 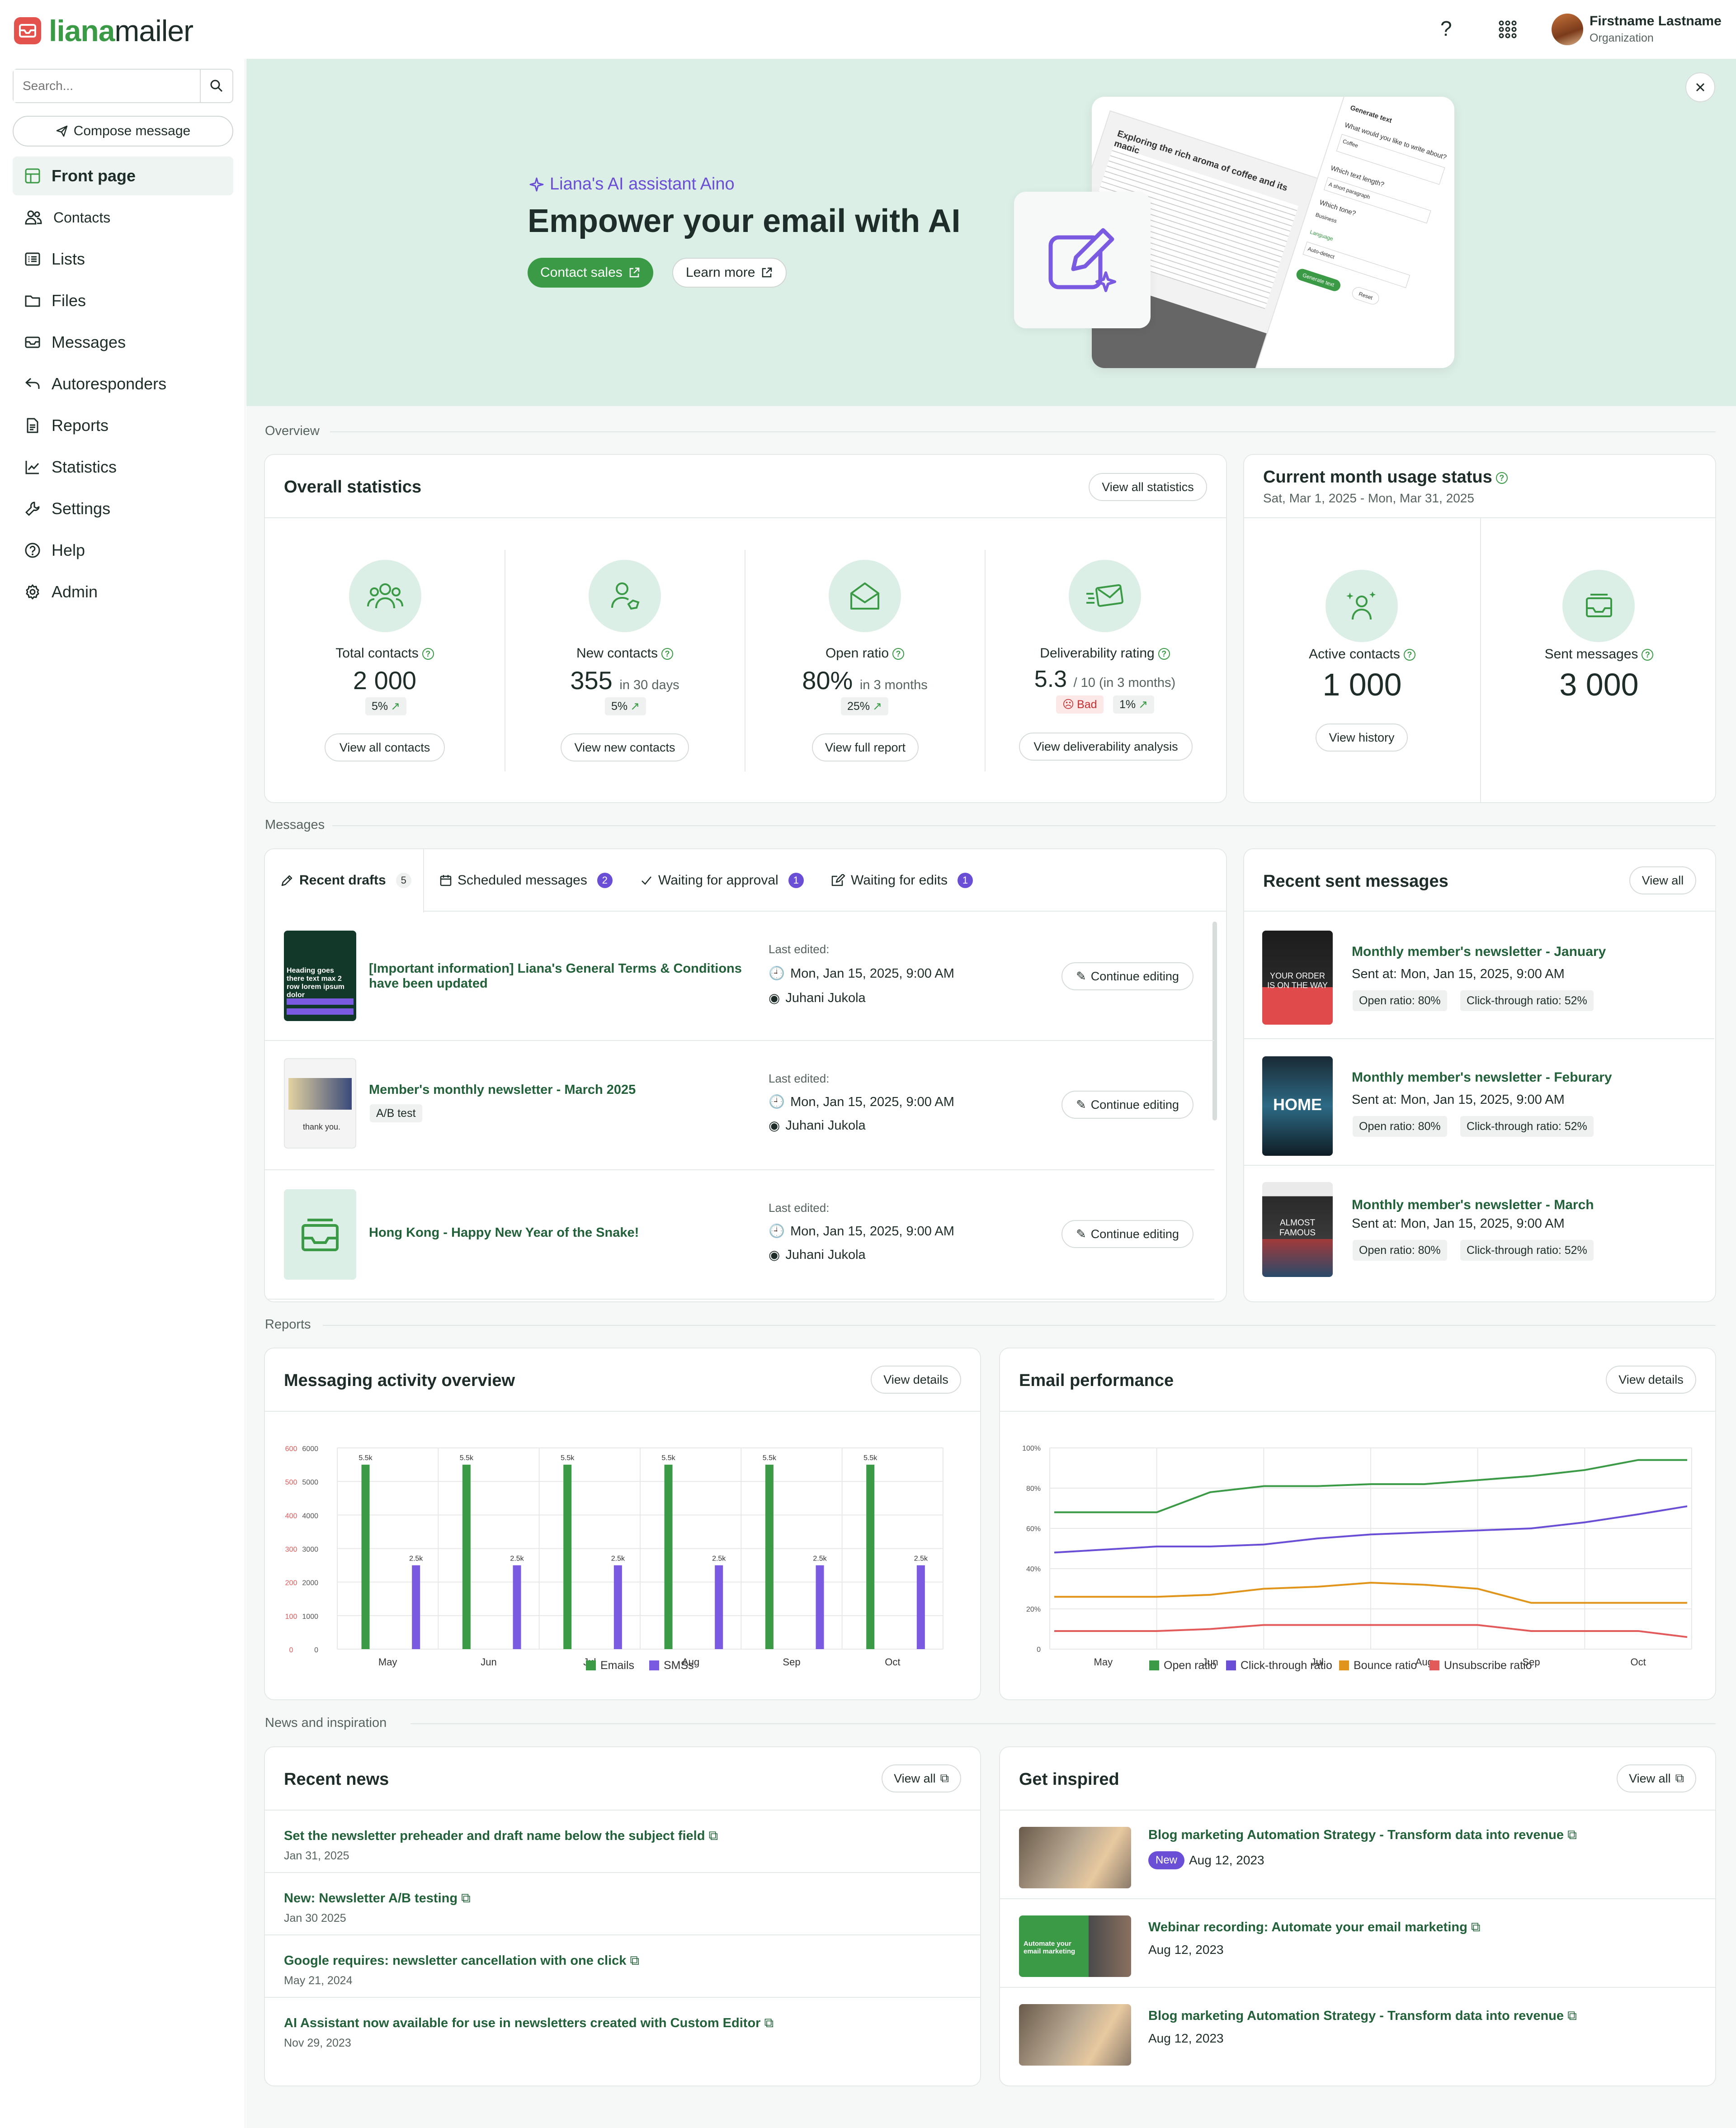 What do you see at coordinates (123, 591) in the screenshot?
I see `sidebar-item-admin: Admin` at bounding box center [123, 591].